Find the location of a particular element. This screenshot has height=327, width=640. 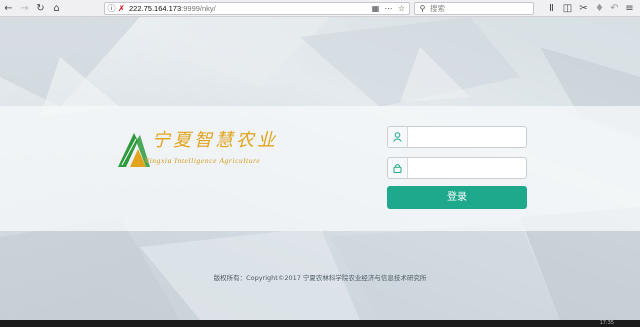

password-field is located at coordinates (457, 168).